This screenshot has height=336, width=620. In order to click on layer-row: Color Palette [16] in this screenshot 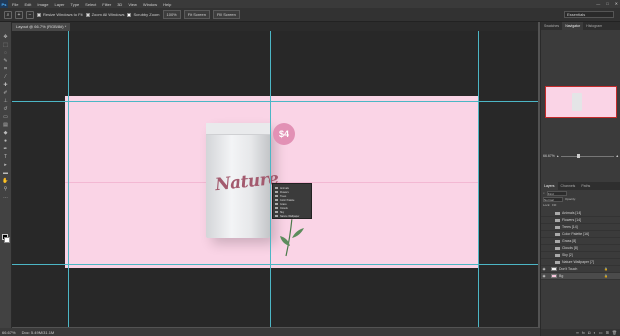, I will do `click(580, 234)`.